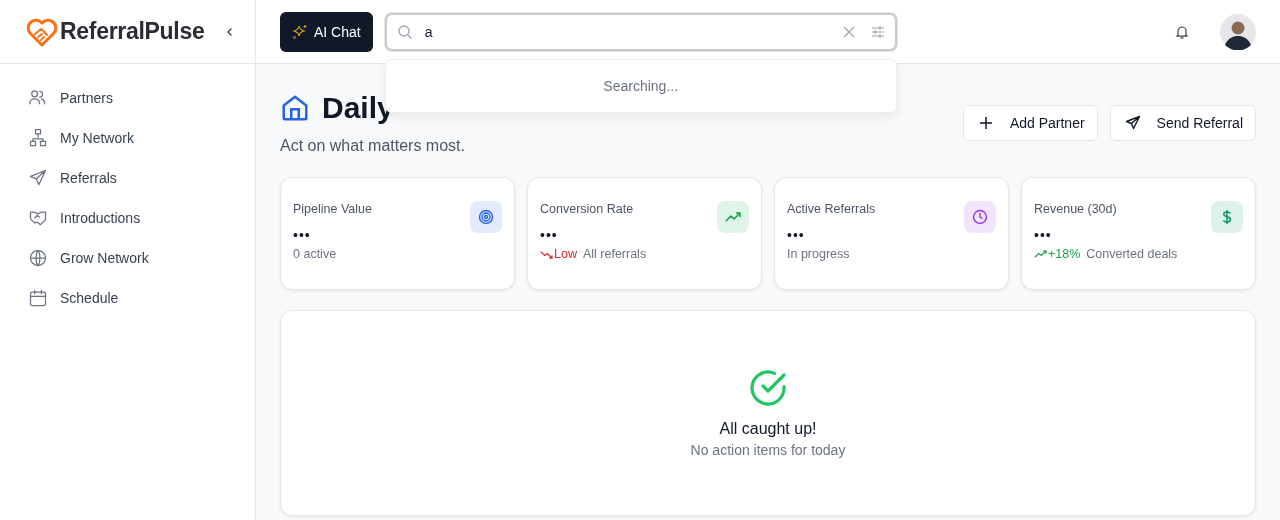  What do you see at coordinates (587, 209) in the screenshot?
I see `stat-title: Conversion Rate` at bounding box center [587, 209].